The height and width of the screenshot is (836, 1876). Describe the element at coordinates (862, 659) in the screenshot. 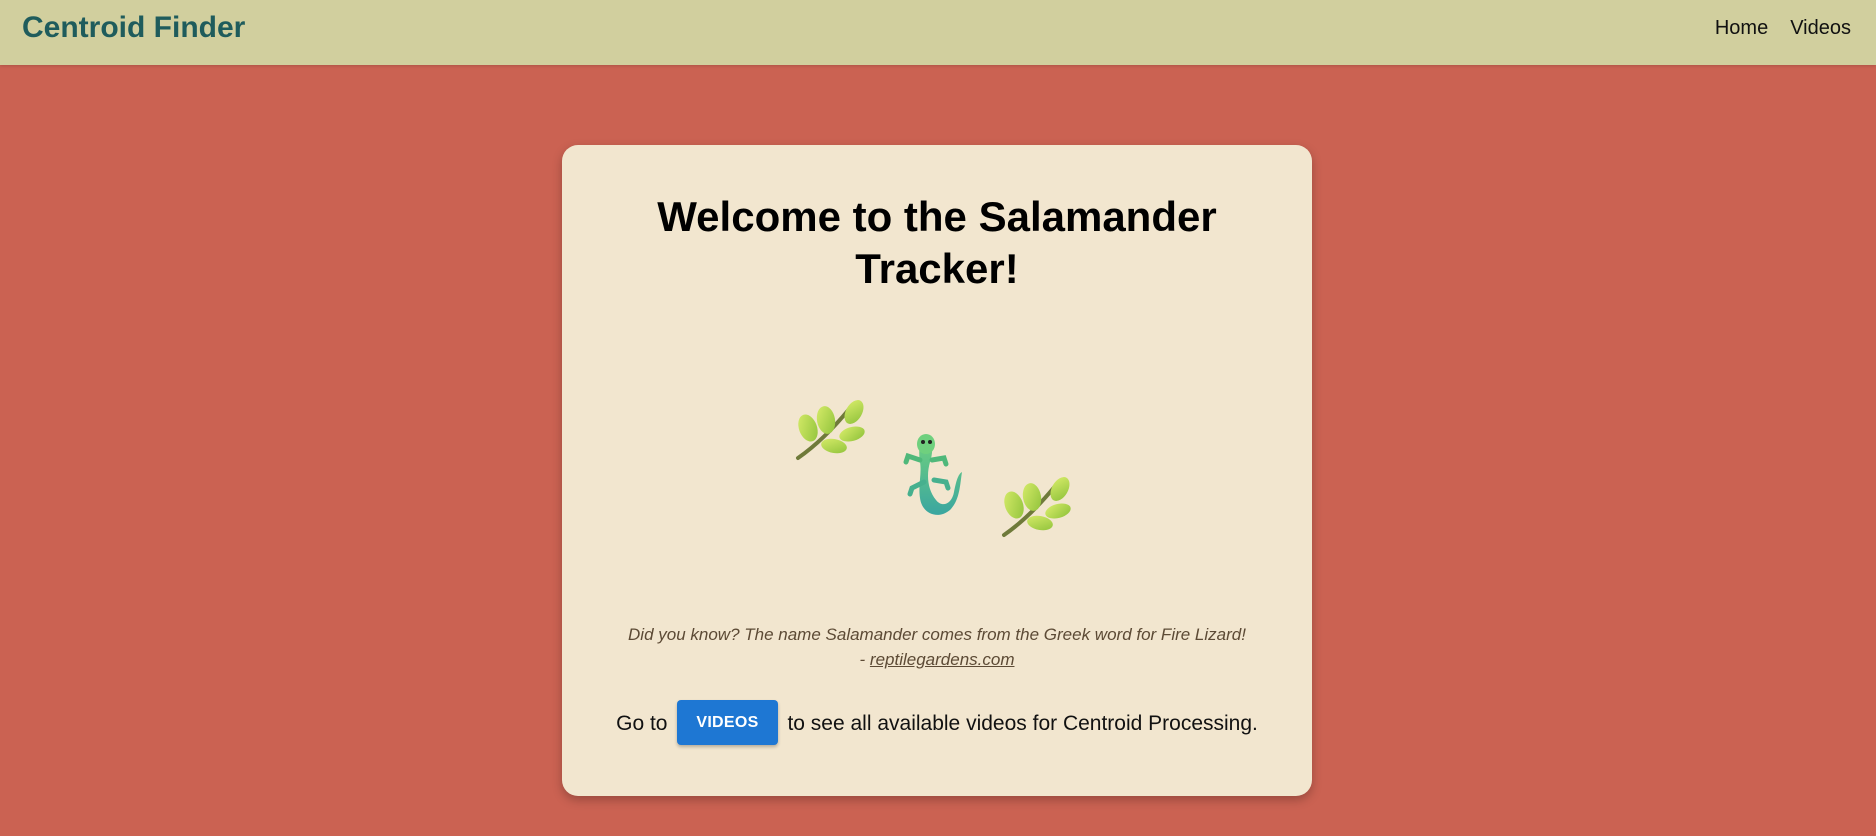

I see `fun-fact-dash: -` at that location.